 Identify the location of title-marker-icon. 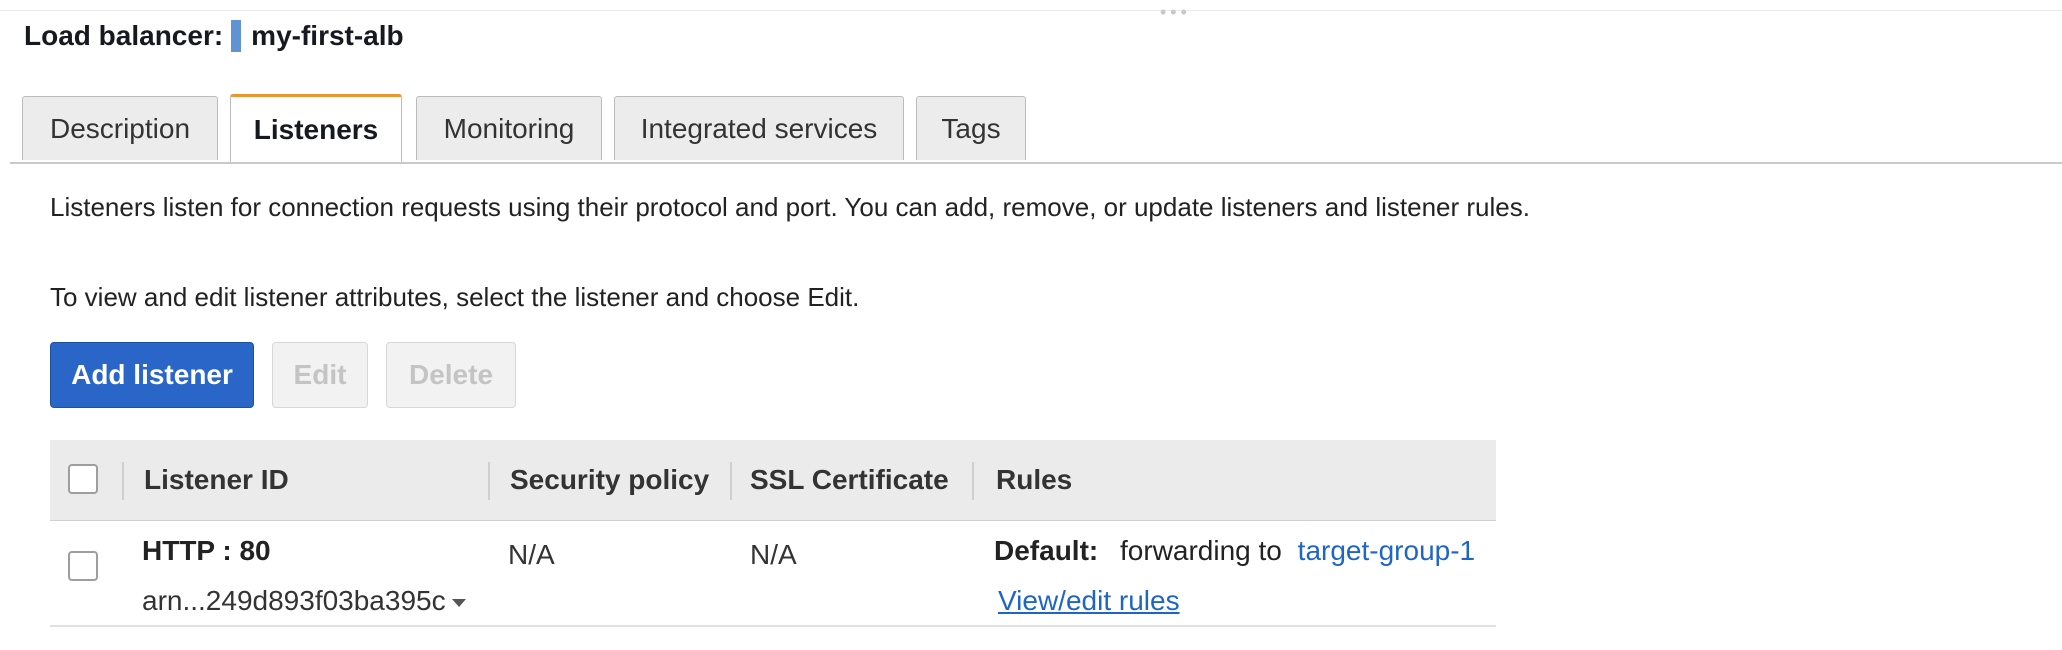
(236, 36).